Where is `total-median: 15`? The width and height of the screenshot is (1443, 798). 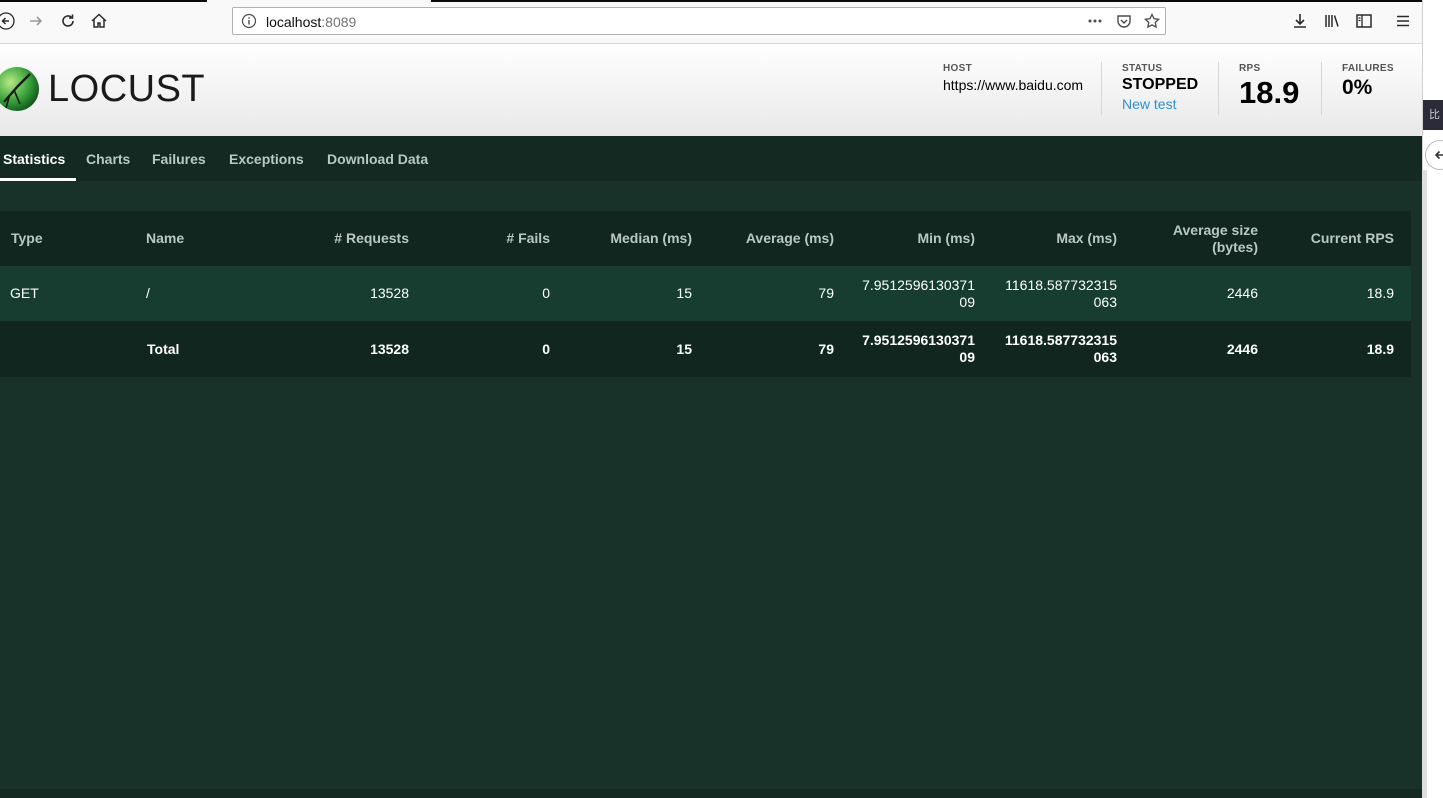
total-median: 15 is located at coordinates (684, 349).